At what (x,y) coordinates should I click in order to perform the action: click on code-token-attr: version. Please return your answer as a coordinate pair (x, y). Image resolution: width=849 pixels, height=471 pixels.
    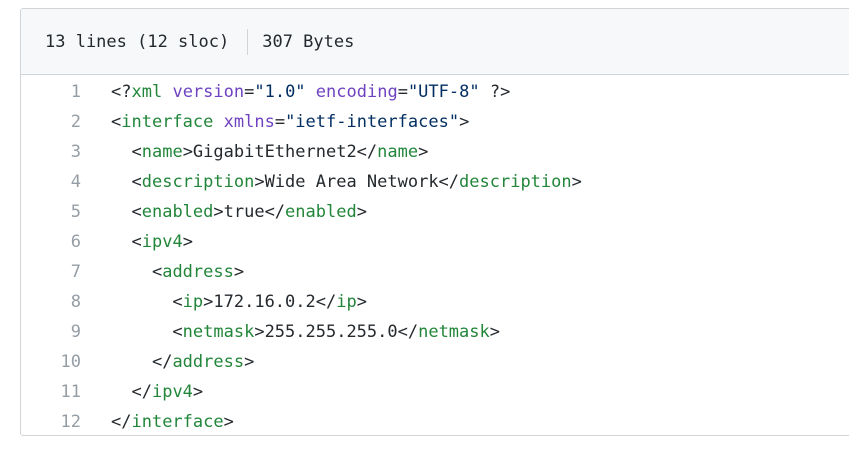
    Looking at the image, I should click on (208, 92).